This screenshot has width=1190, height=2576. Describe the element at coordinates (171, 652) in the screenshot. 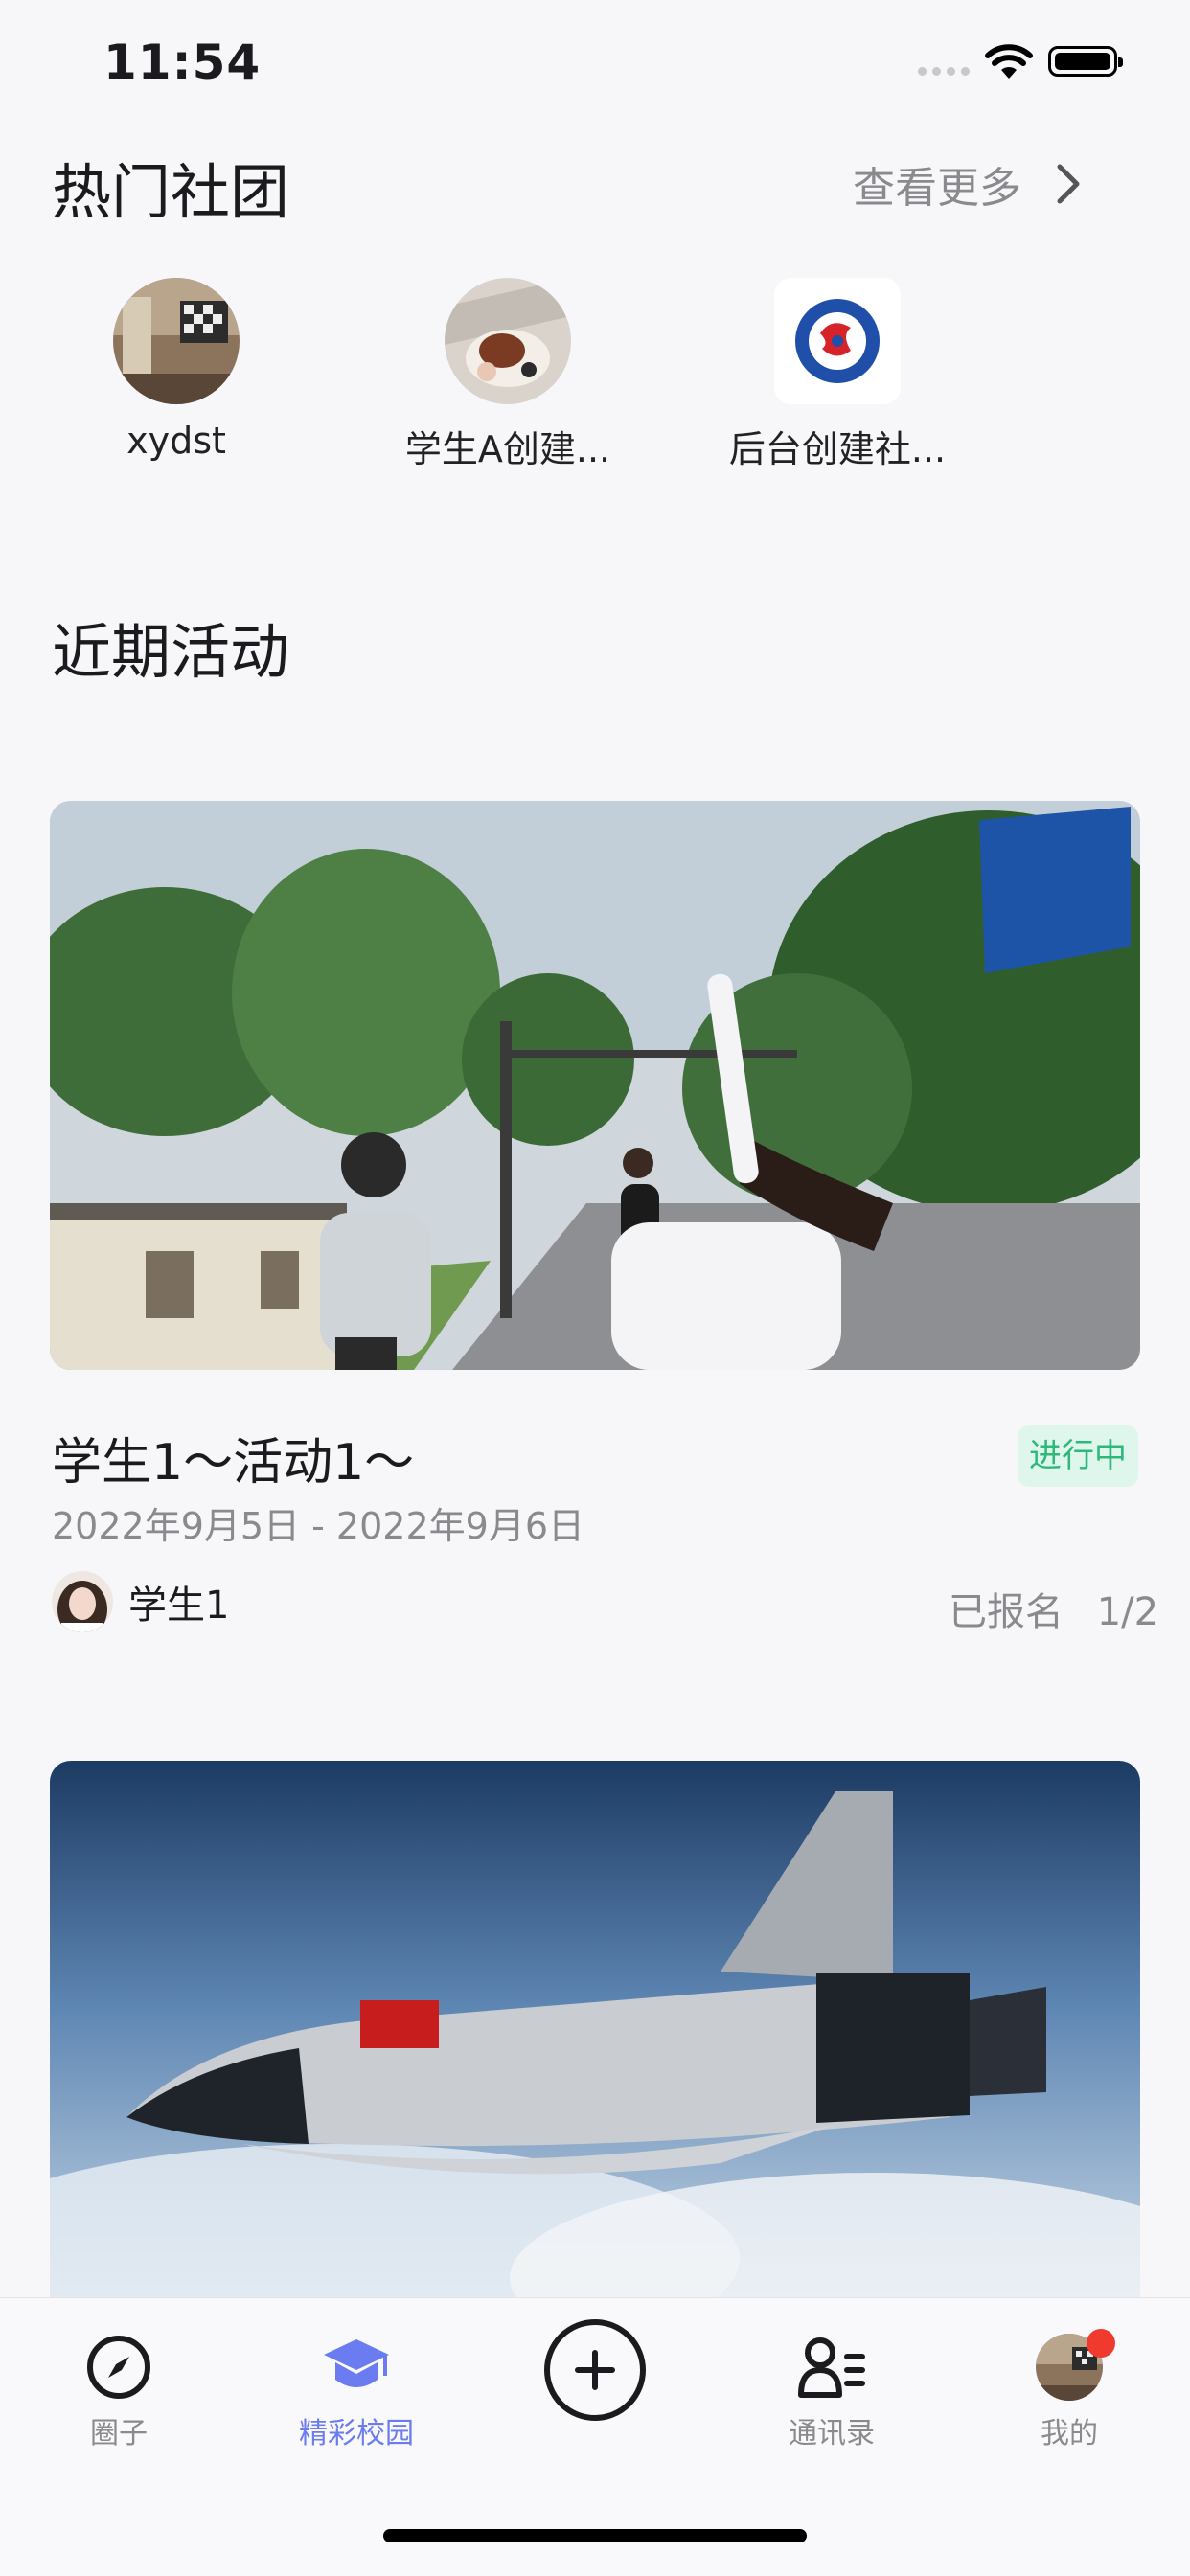

I see `recent-activities-title: 近期活动` at that location.